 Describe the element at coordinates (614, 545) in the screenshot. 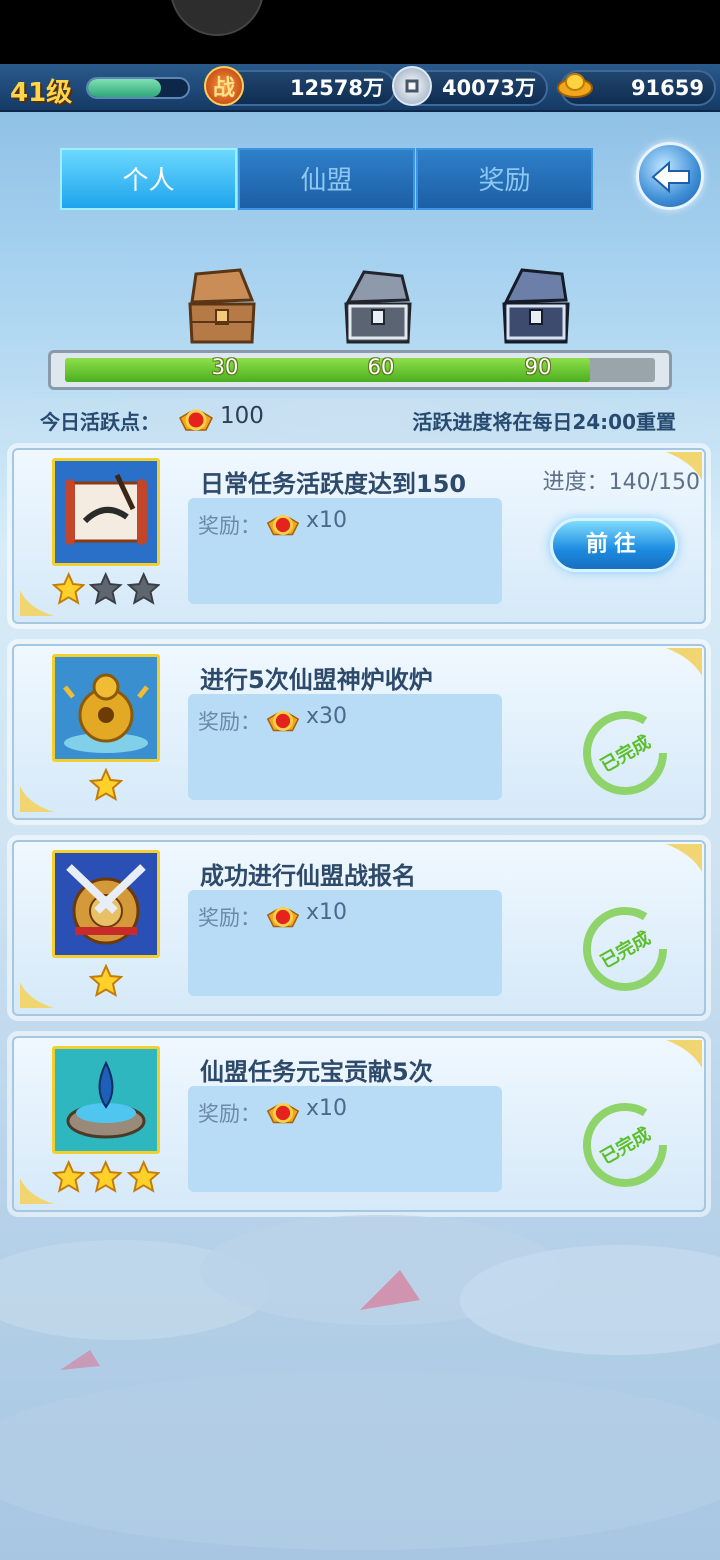

I see `goto-button: 前往` at that location.